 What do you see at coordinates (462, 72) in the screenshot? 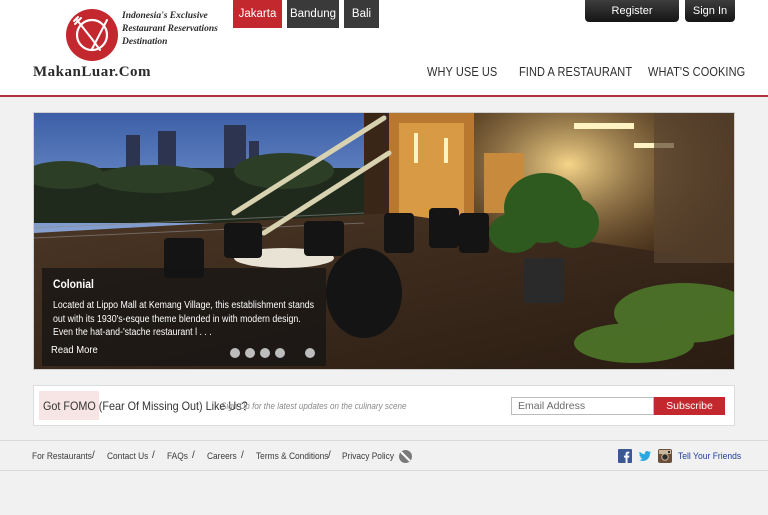
I see `nav-why-use-us: WHY USE US` at bounding box center [462, 72].